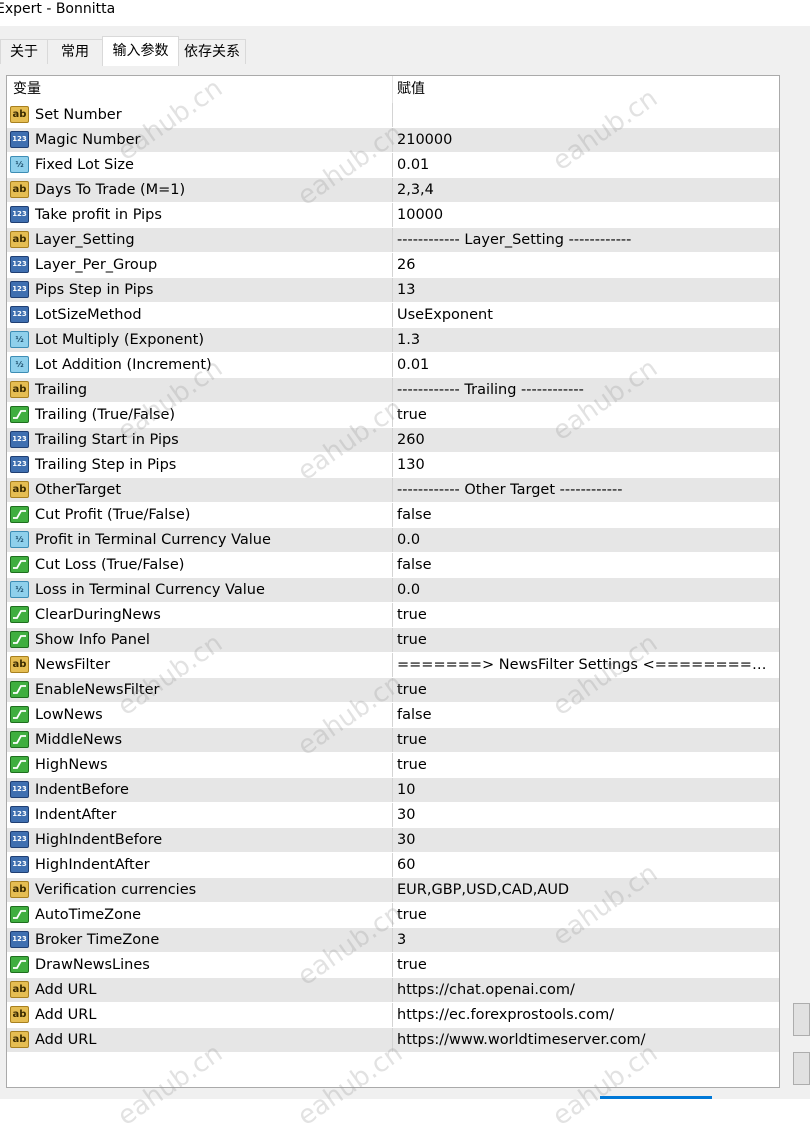 The height and width of the screenshot is (1132, 810). What do you see at coordinates (212, 51) in the screenshot?
I see `tab-dependencies: 依存关系` at bounding box center [212, 51].